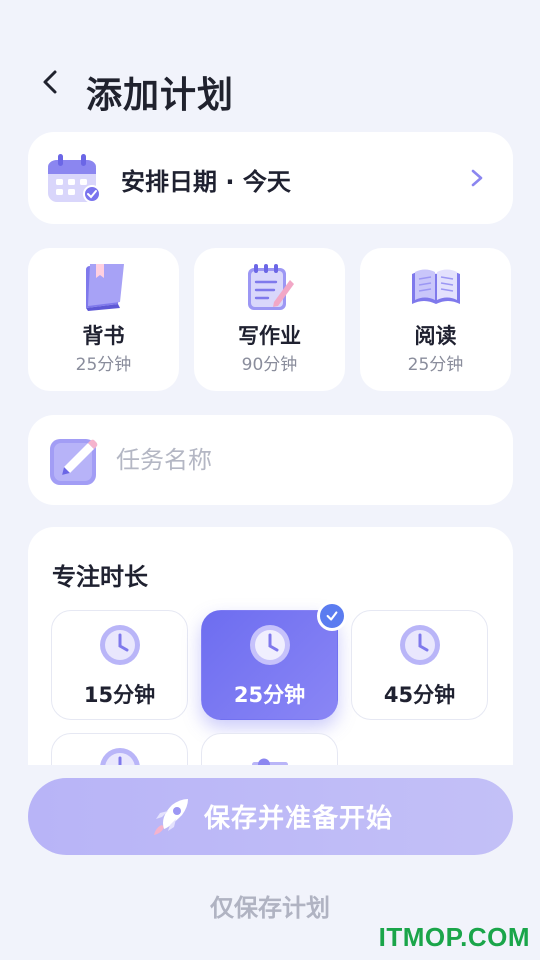  I want to click on chevron-right-icon, so click(477, 178).